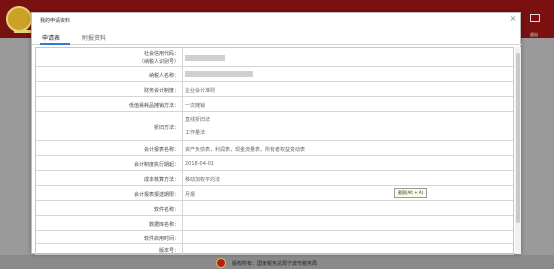 The width and height of the screenshot is (554, 269). Describe the element at coordinates (274, 74) in the screenshot. I see `table-row: 纳税人名称：` at that location.